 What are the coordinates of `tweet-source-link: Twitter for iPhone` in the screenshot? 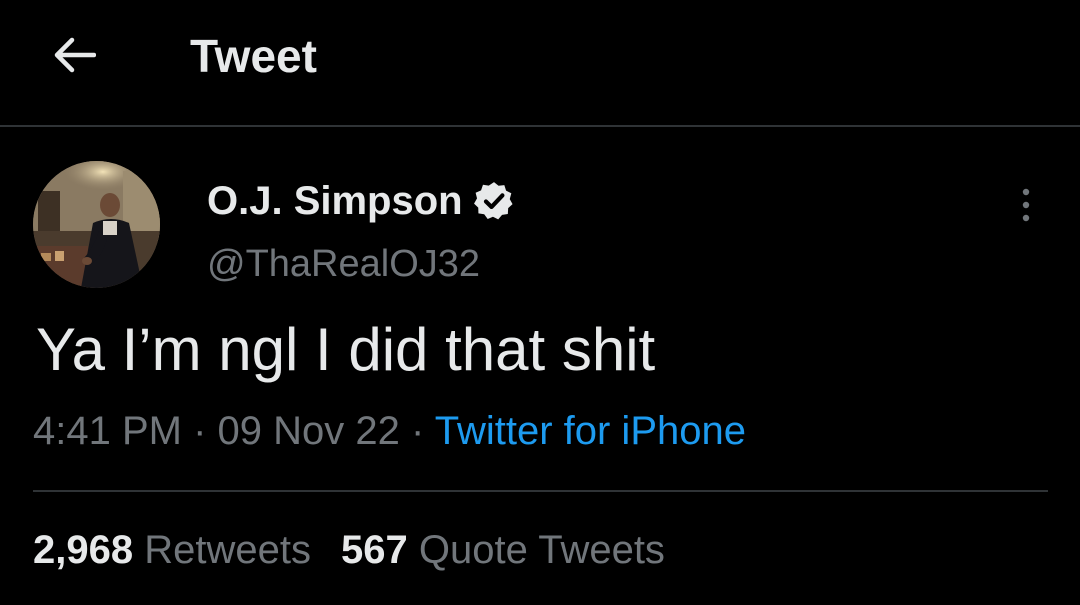 It's located at (590, 431).